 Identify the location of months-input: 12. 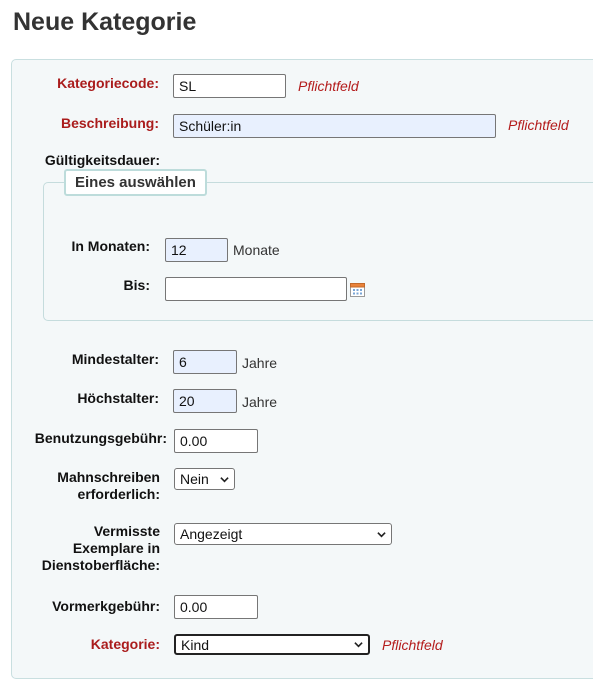
(196, 250).